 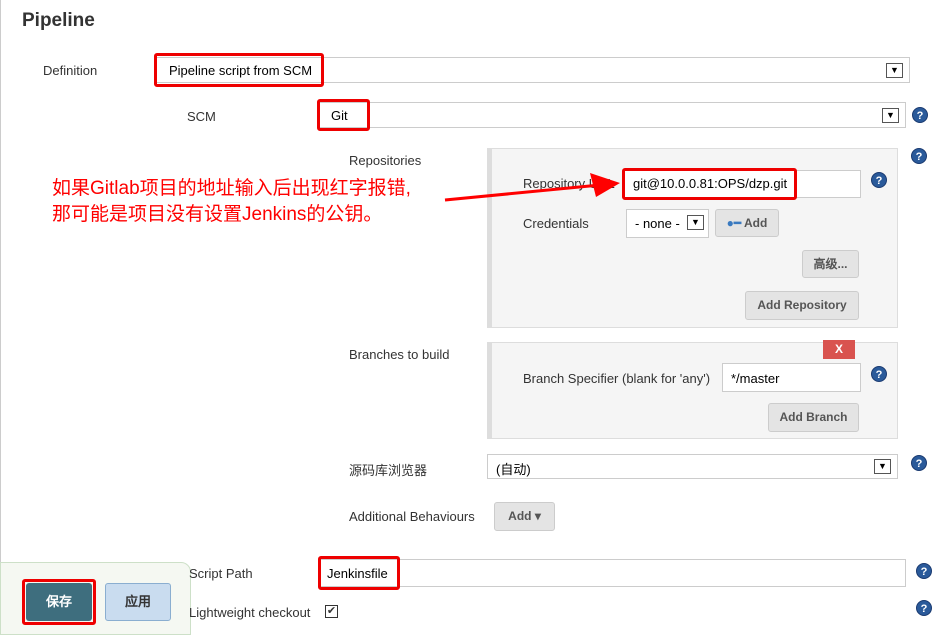 I want to click on add-credentials-button: ●━ Add, so click(x=747, y=223).